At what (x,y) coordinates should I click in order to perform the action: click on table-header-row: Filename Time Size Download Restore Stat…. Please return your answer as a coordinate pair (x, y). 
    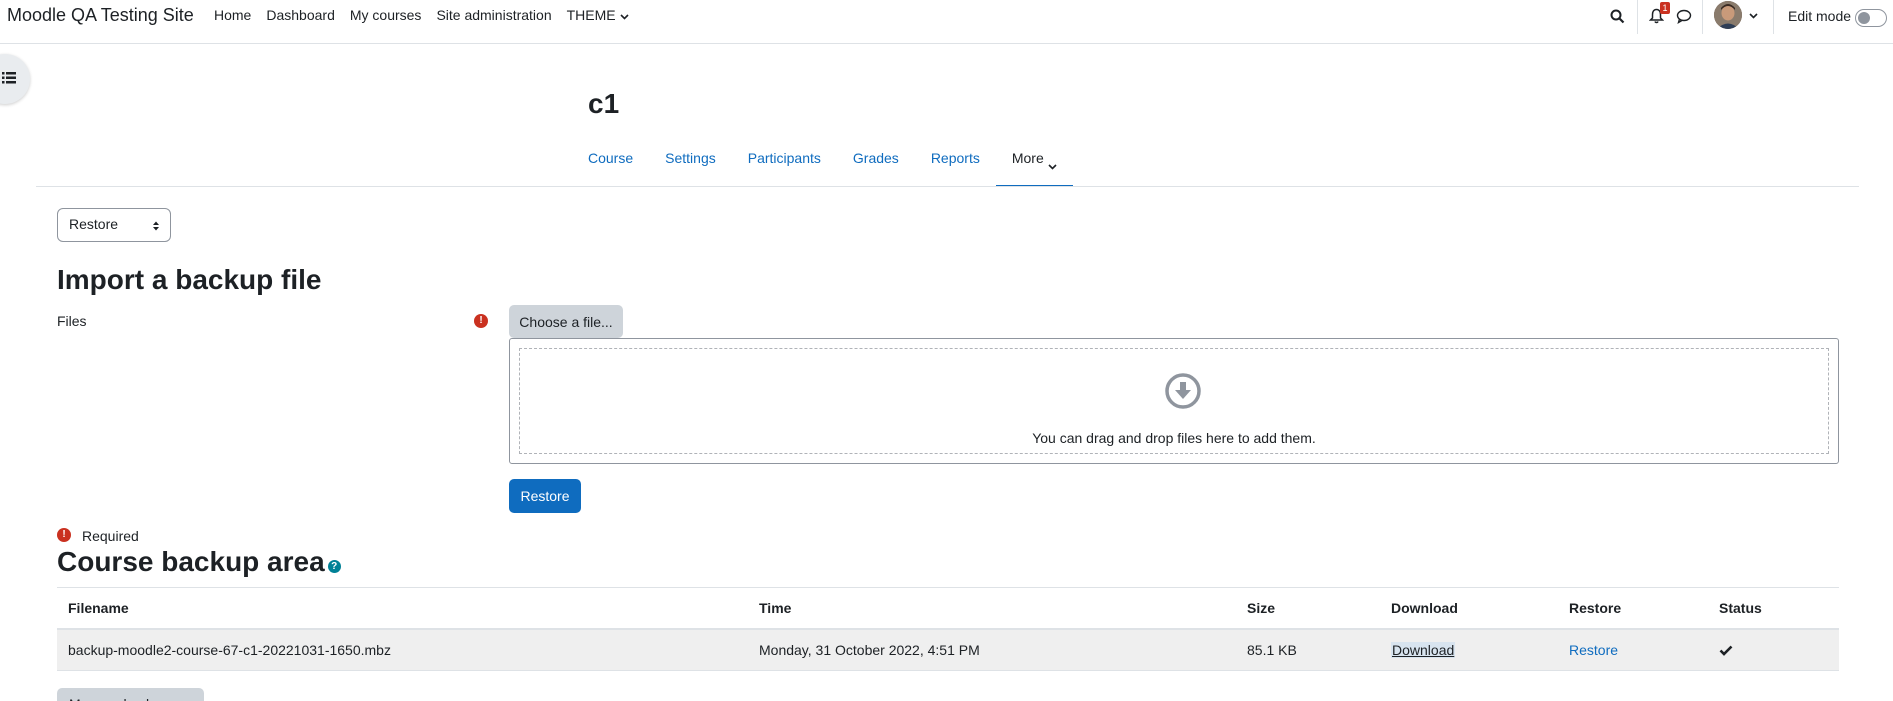
    Looking at the image, I should click on (948, 608).